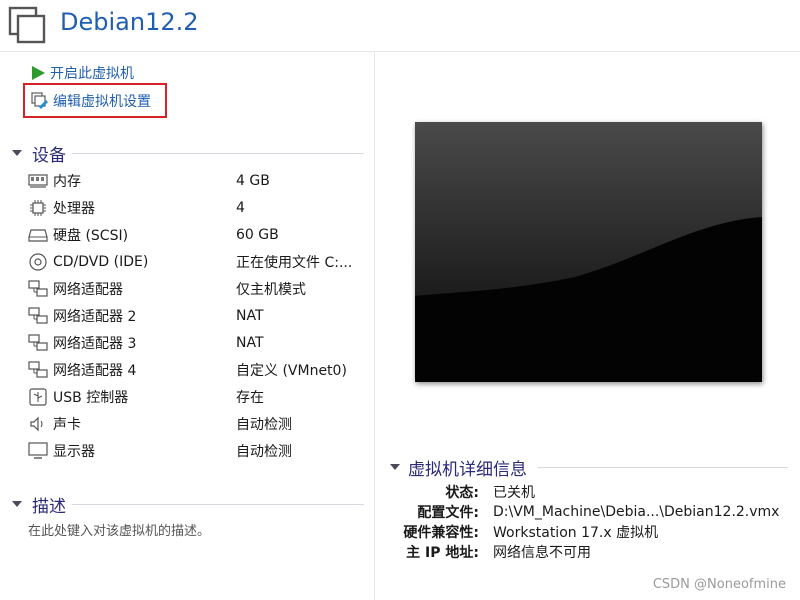  I want to click on device-row-network-adapter-4: 网络适配器 4 自定义 (VMnet0), so click(198, 369).